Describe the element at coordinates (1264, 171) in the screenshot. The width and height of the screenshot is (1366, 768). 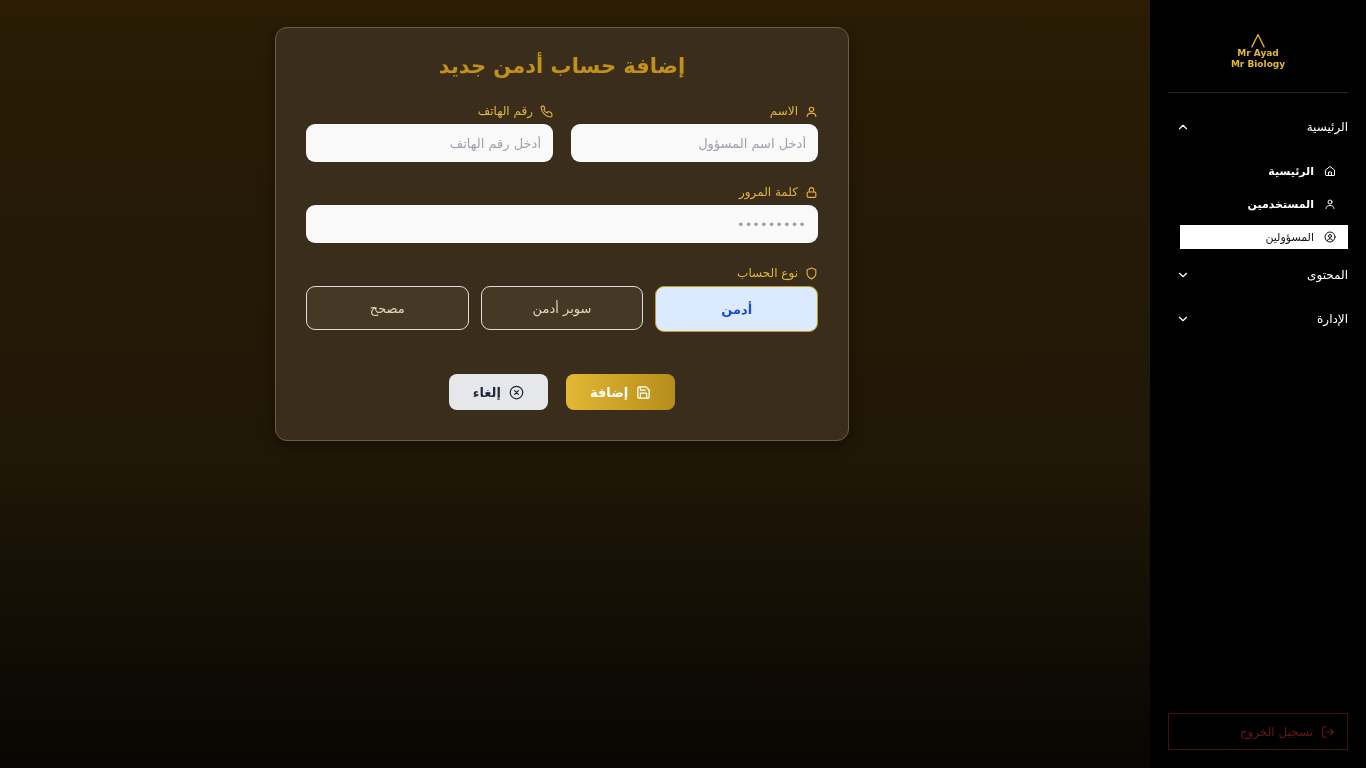
I see `menu-item: الرئيسية` at that location.